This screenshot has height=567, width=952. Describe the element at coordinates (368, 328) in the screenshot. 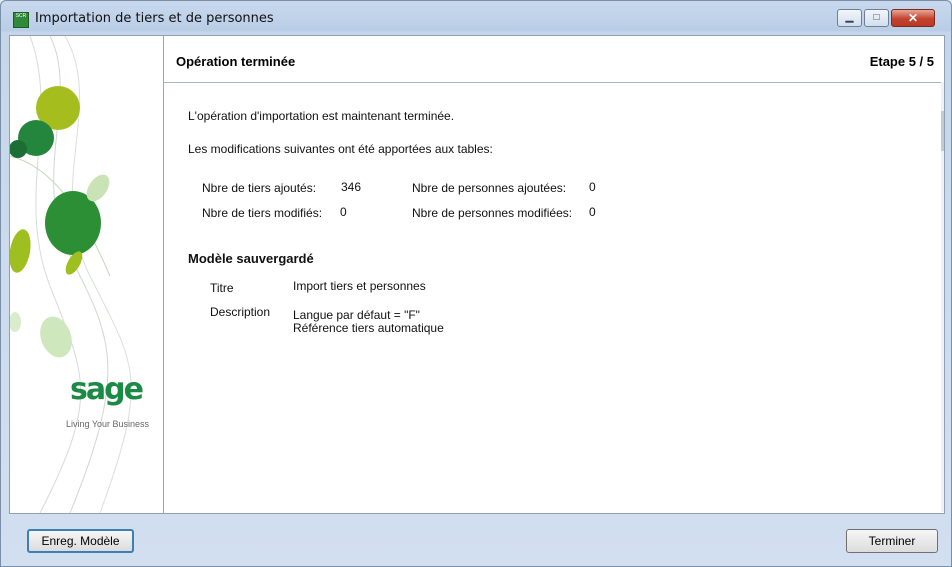

I see `model-description-line2: Référence tiers automatique` at that location.